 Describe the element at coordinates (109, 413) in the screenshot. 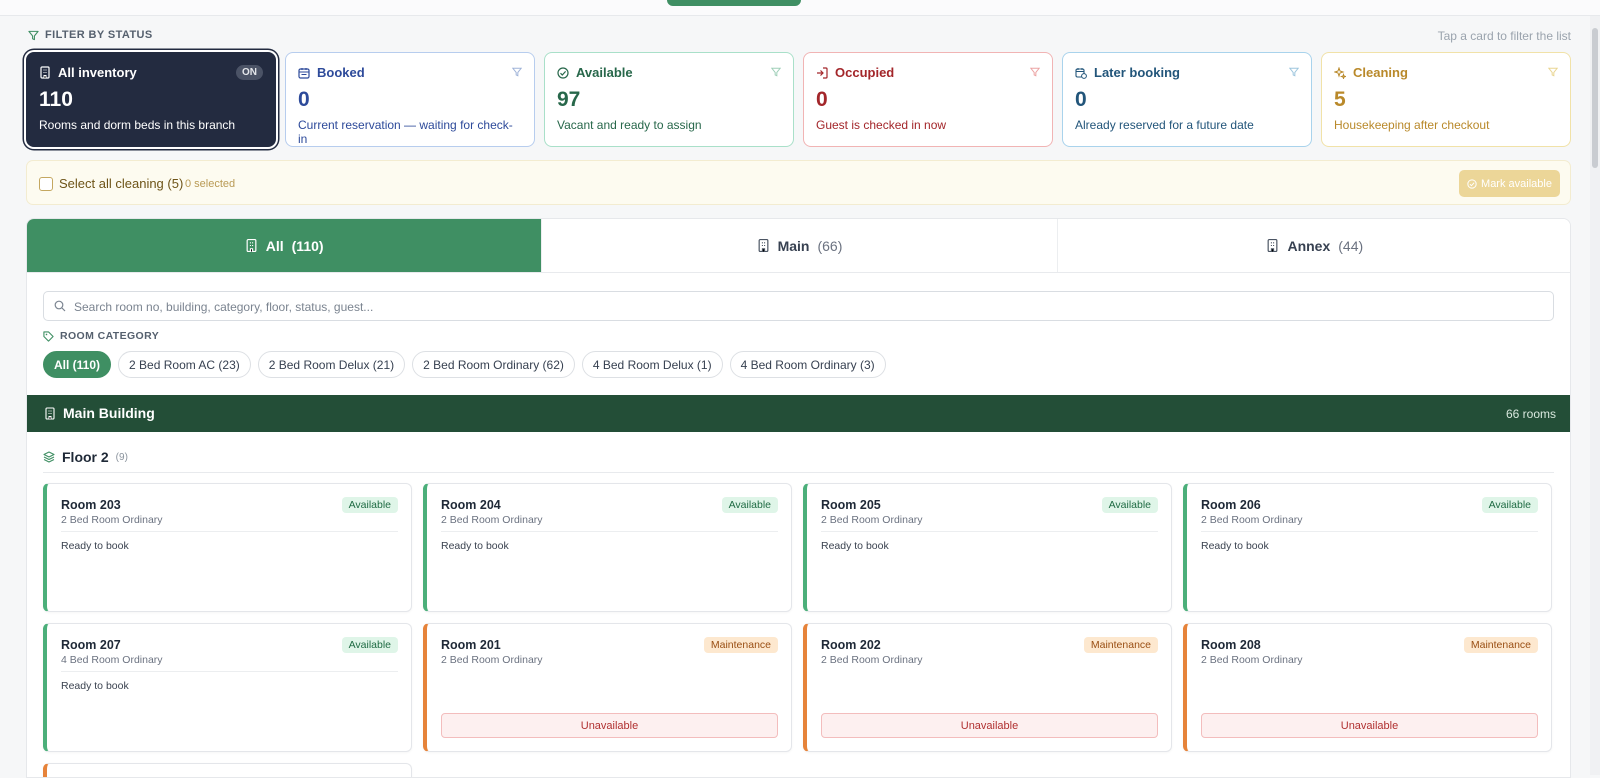

I see `building-name-text: Main Building` at that location.